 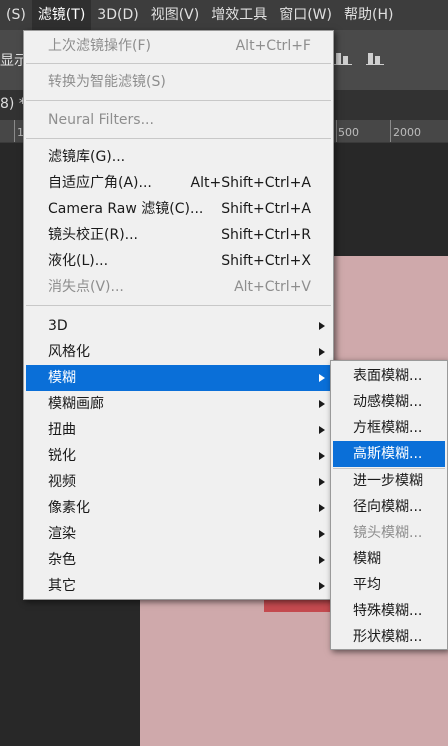 I want to click on submenu-item-blur: 模糊, so click(x=389, y=559).